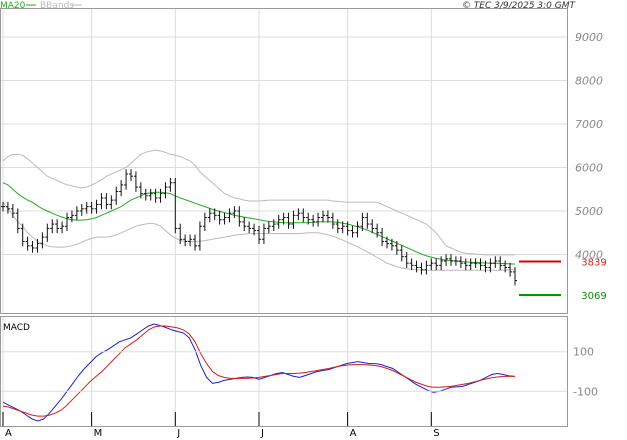 The width and height of the screenshot is (627, 440). I want to click on macd-tick-label: -100, so click(585, 391).